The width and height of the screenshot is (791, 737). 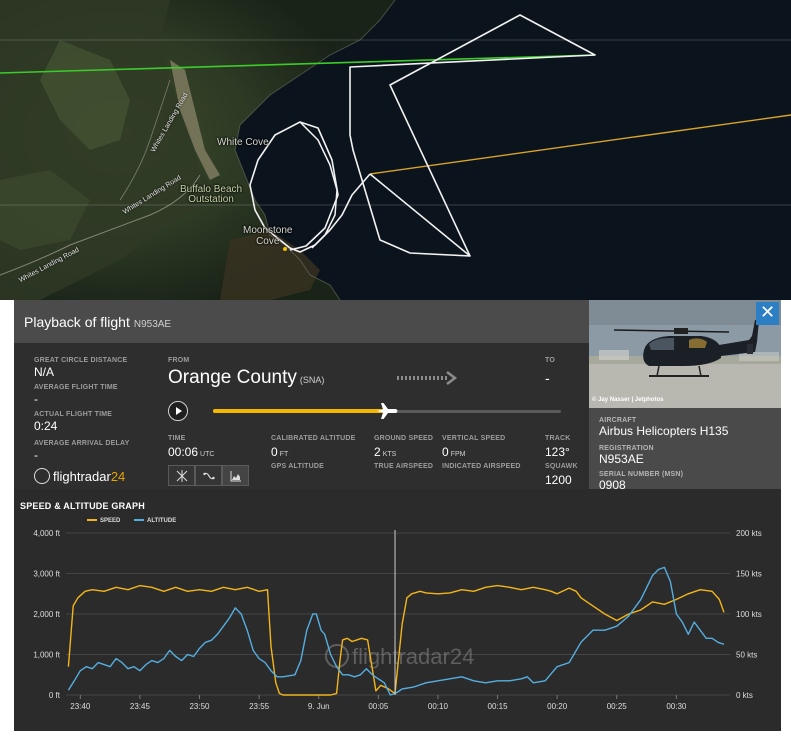 I want to click on ground-speed-value: 2 KTS, so click(x=385, y=452).